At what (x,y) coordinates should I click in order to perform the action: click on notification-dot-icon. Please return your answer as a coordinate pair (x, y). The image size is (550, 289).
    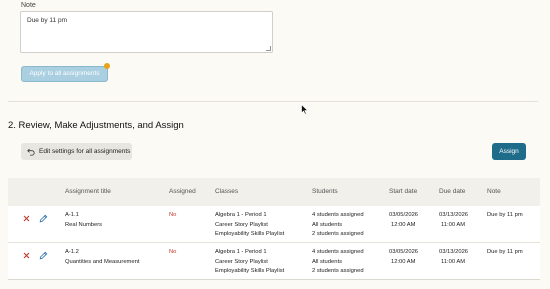
    Looking at the image, I should click on (107, 66).